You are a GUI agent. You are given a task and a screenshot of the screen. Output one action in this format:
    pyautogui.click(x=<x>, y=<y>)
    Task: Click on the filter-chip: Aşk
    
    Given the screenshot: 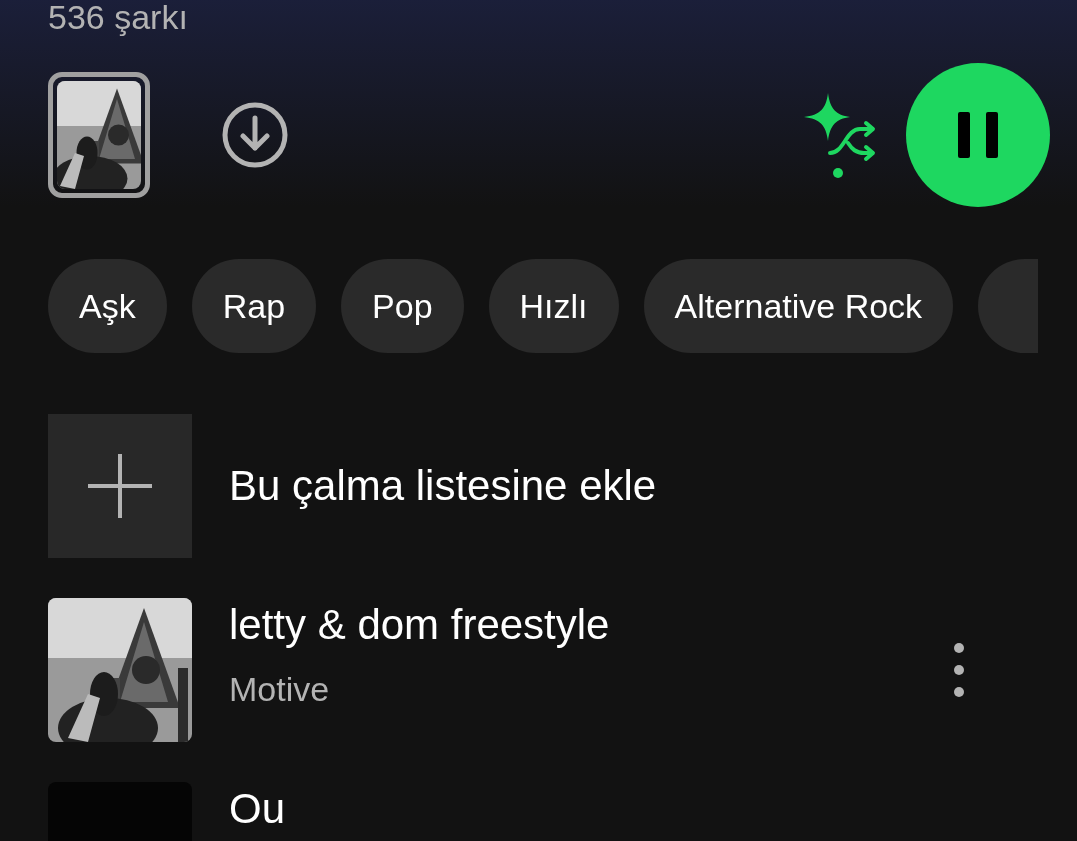 What is the action you would take?
    pyautogui.click(x=107, y=306)
    